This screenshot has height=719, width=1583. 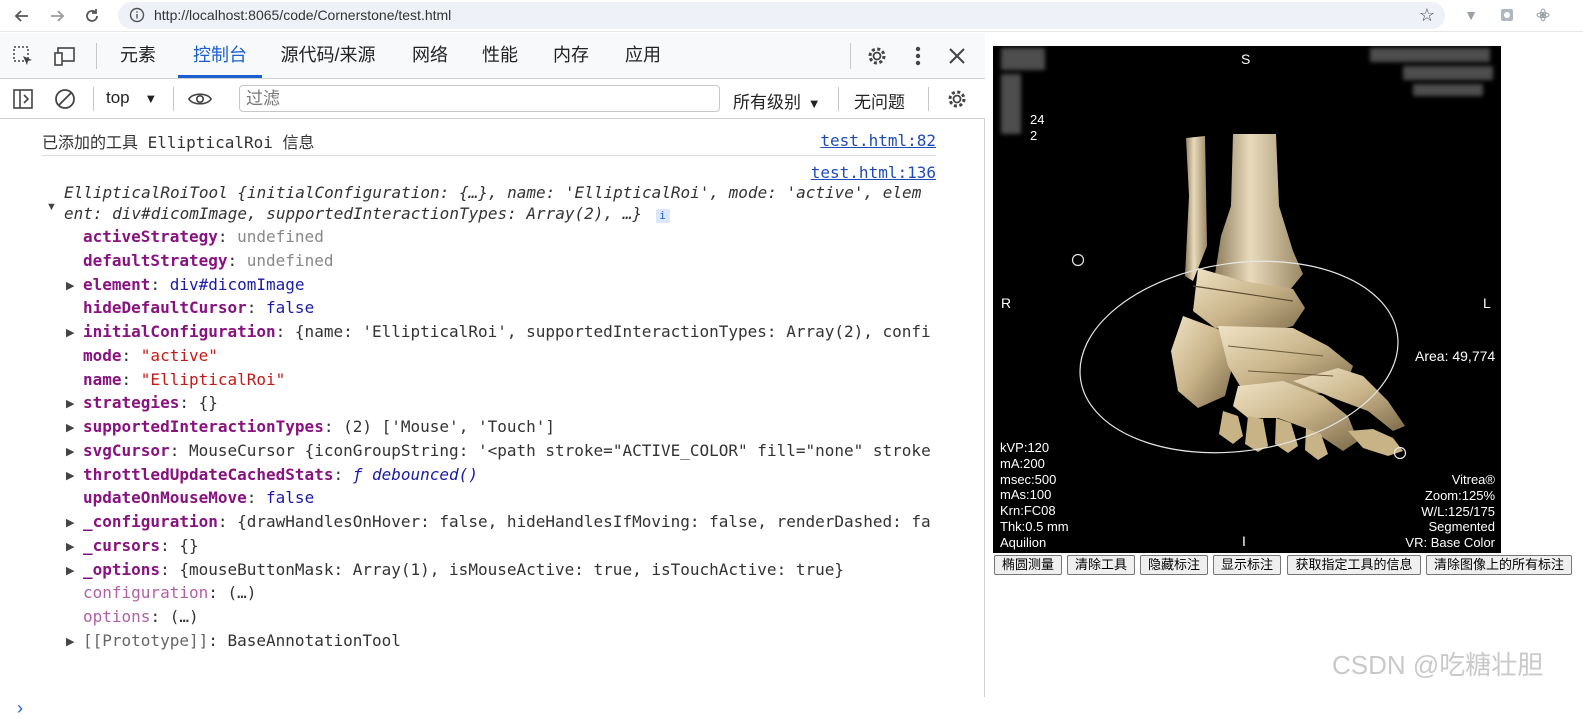 What do you see at coordinates (571, 55) in the screenshot?
I see `tab-memory: 内存` at bounding box center [571, 55].